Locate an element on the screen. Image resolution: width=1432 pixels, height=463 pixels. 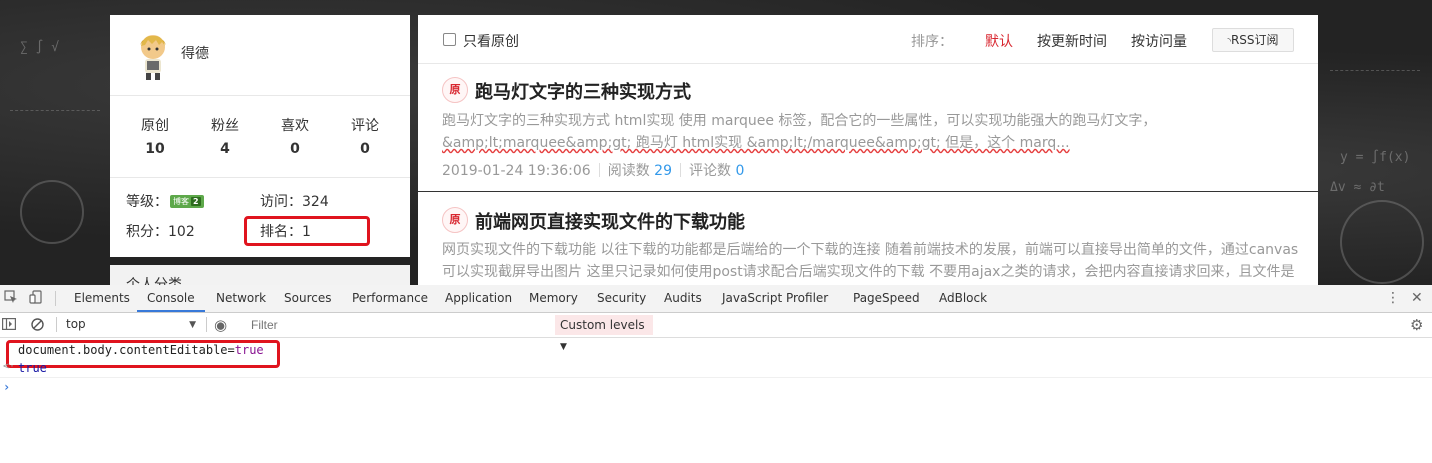
close-icon: ✕ is located at coordinates (1417, 298).